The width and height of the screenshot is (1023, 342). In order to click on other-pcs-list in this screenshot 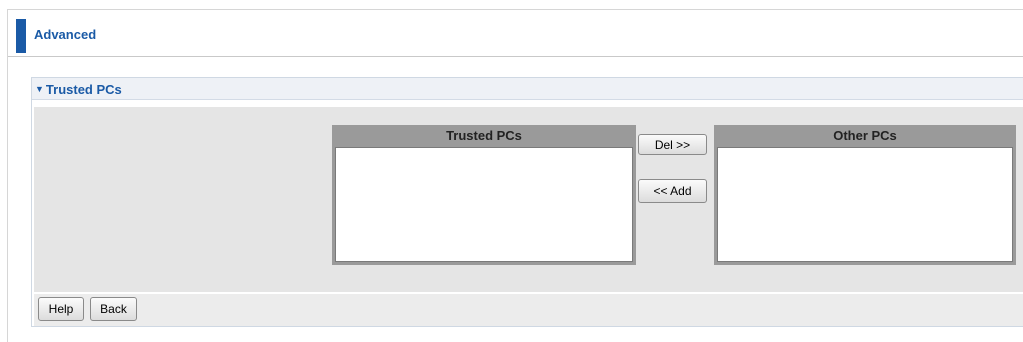, I will do `click(865, 204)`.